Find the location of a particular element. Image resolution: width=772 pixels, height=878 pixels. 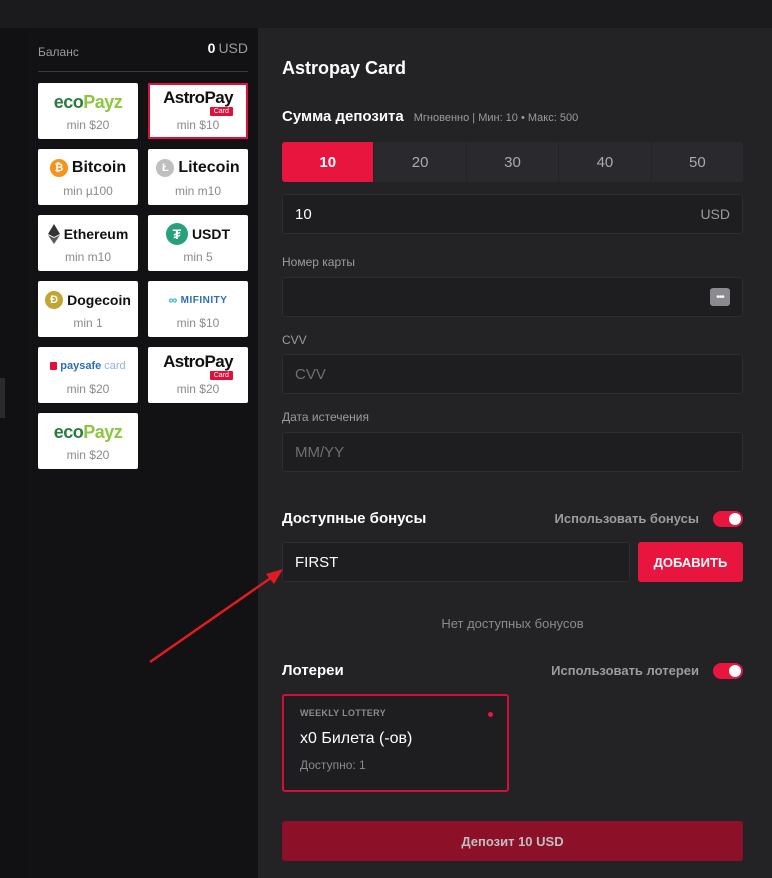

tether-icon: ₮ is located at coordinates (176, 234).